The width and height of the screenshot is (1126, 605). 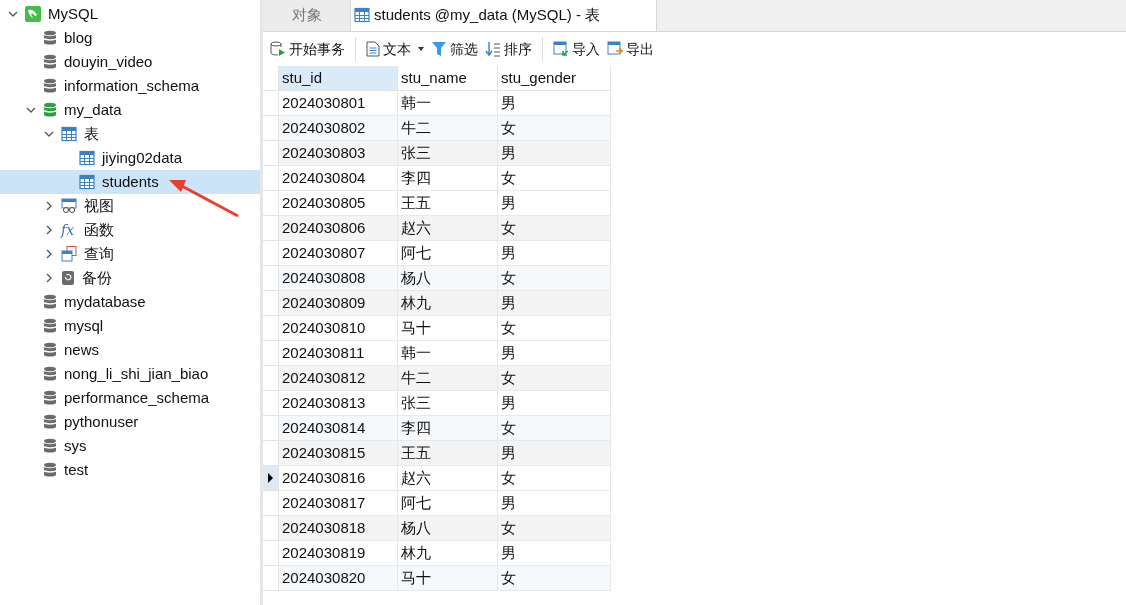 I want to click on tree-item: my_data, so click(x=130, y=110).